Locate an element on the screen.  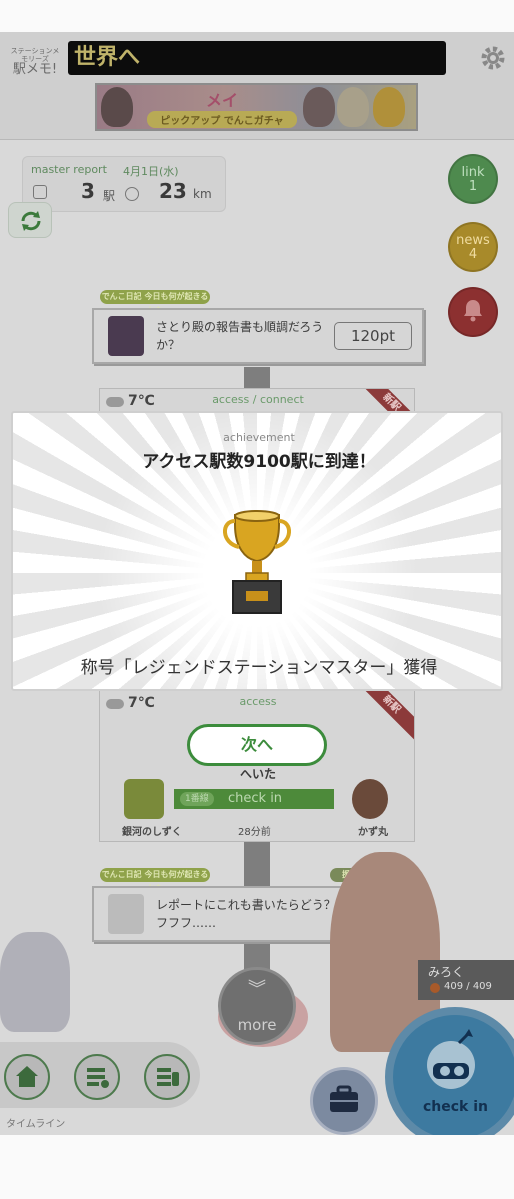
news-count: 4 is located at coordinates (473, 255).